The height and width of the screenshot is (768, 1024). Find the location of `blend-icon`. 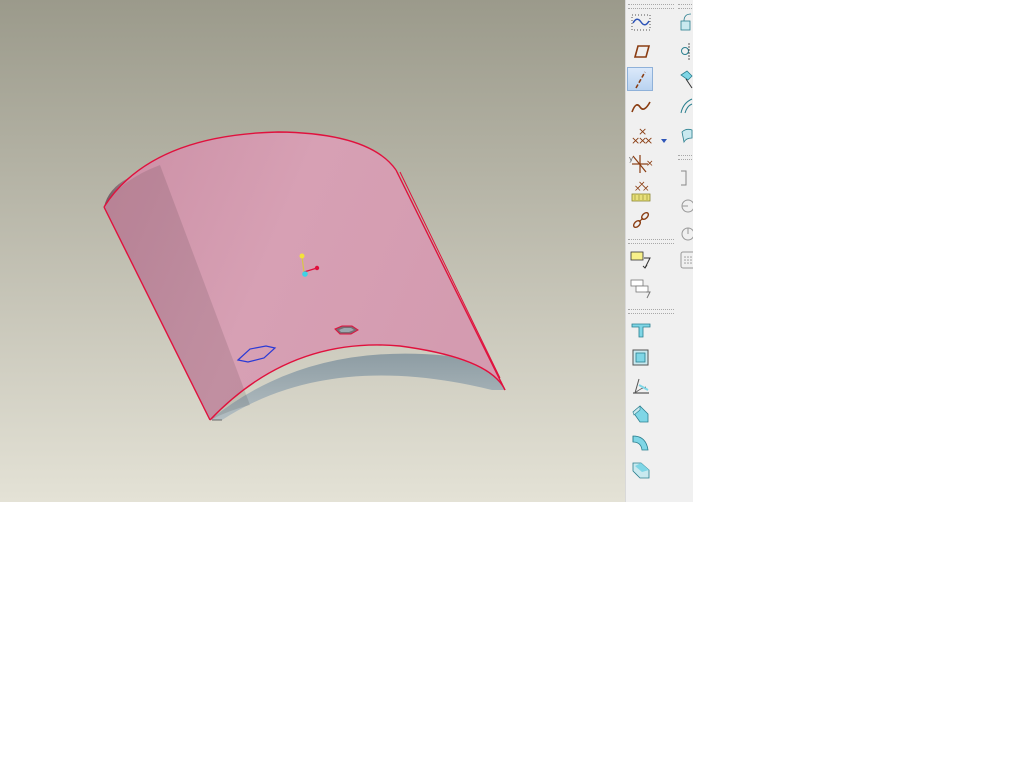

blend-icon is located at coordinates (686, 106).